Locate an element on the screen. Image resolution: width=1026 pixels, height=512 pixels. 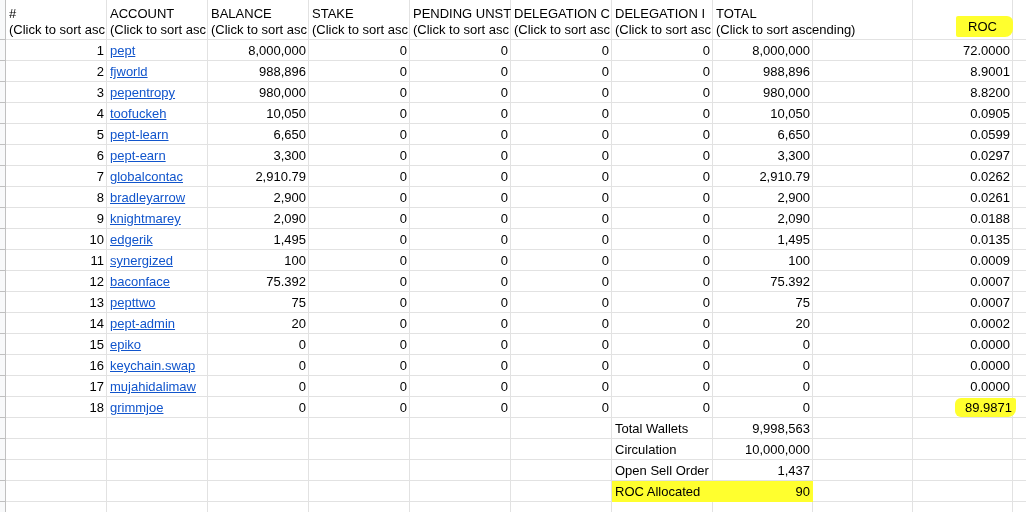
column-header: ROC is located at coordinates (984, 26).